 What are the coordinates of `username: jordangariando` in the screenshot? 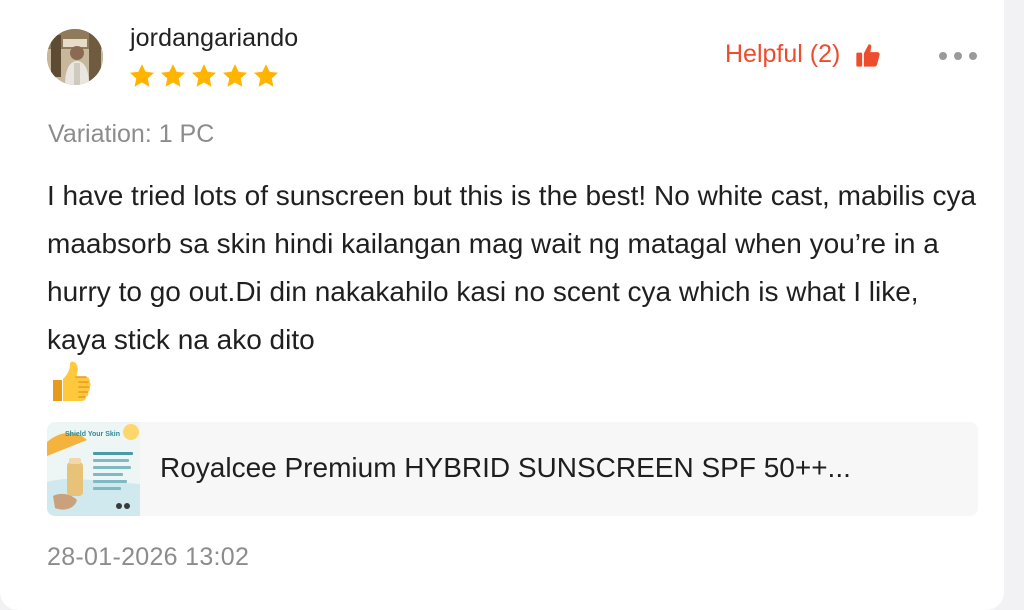 It's located at (214, 38).